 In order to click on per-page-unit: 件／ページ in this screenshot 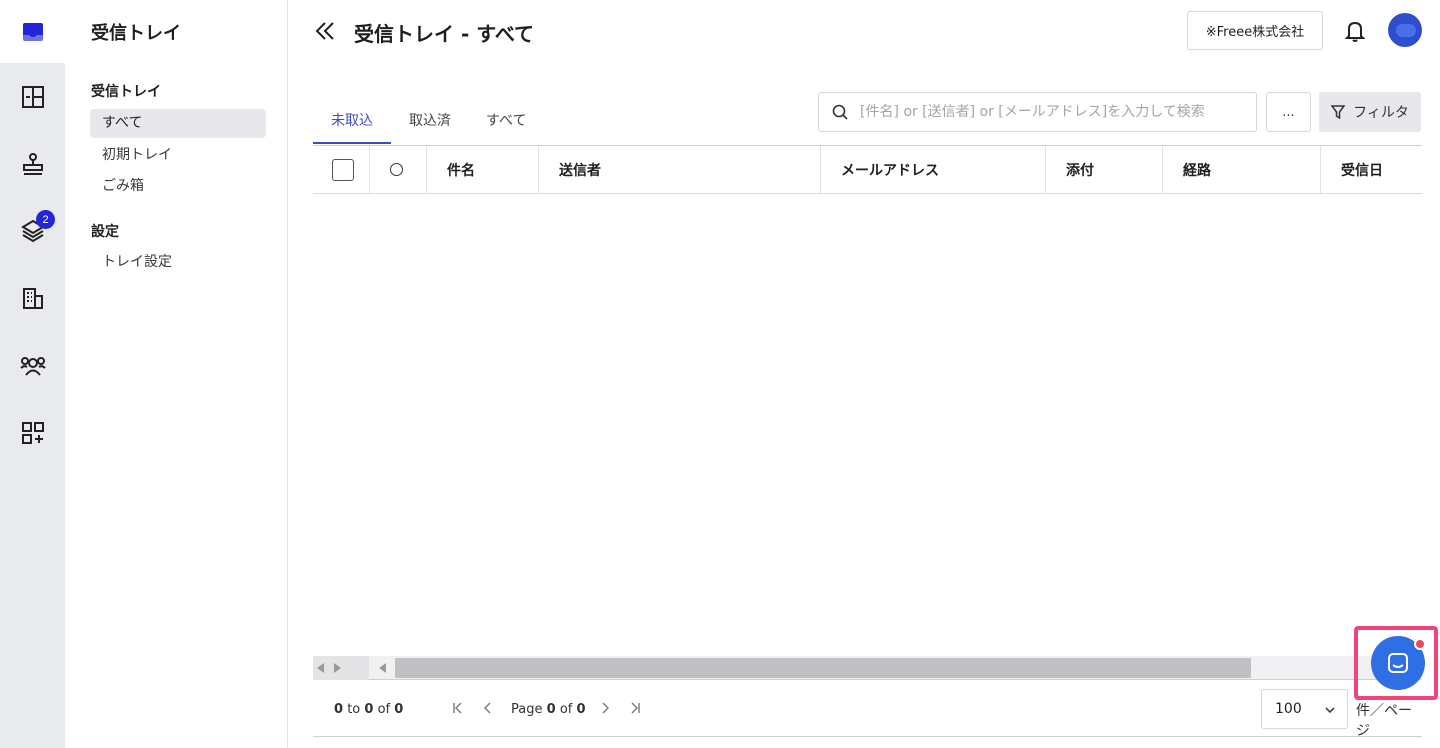, I will do `click(1384, 721)`.